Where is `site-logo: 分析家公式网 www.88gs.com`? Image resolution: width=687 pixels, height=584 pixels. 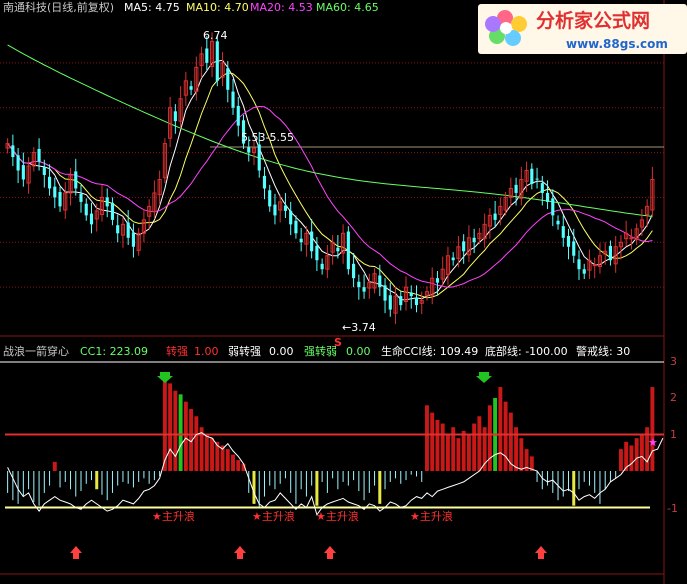 site-logo: 分析家公式网 www.88gs.com is located at coordinates (582, 29).